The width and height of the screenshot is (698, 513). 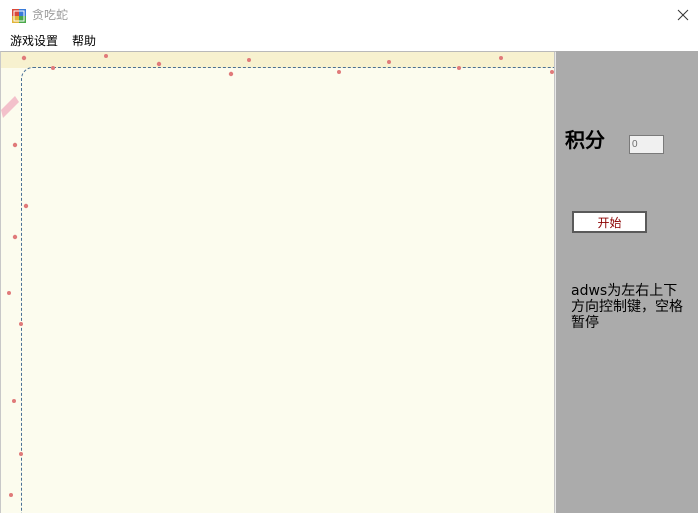 I want to click on menu-bar: 游戏设置 帮助, so click(x=349, y=41).